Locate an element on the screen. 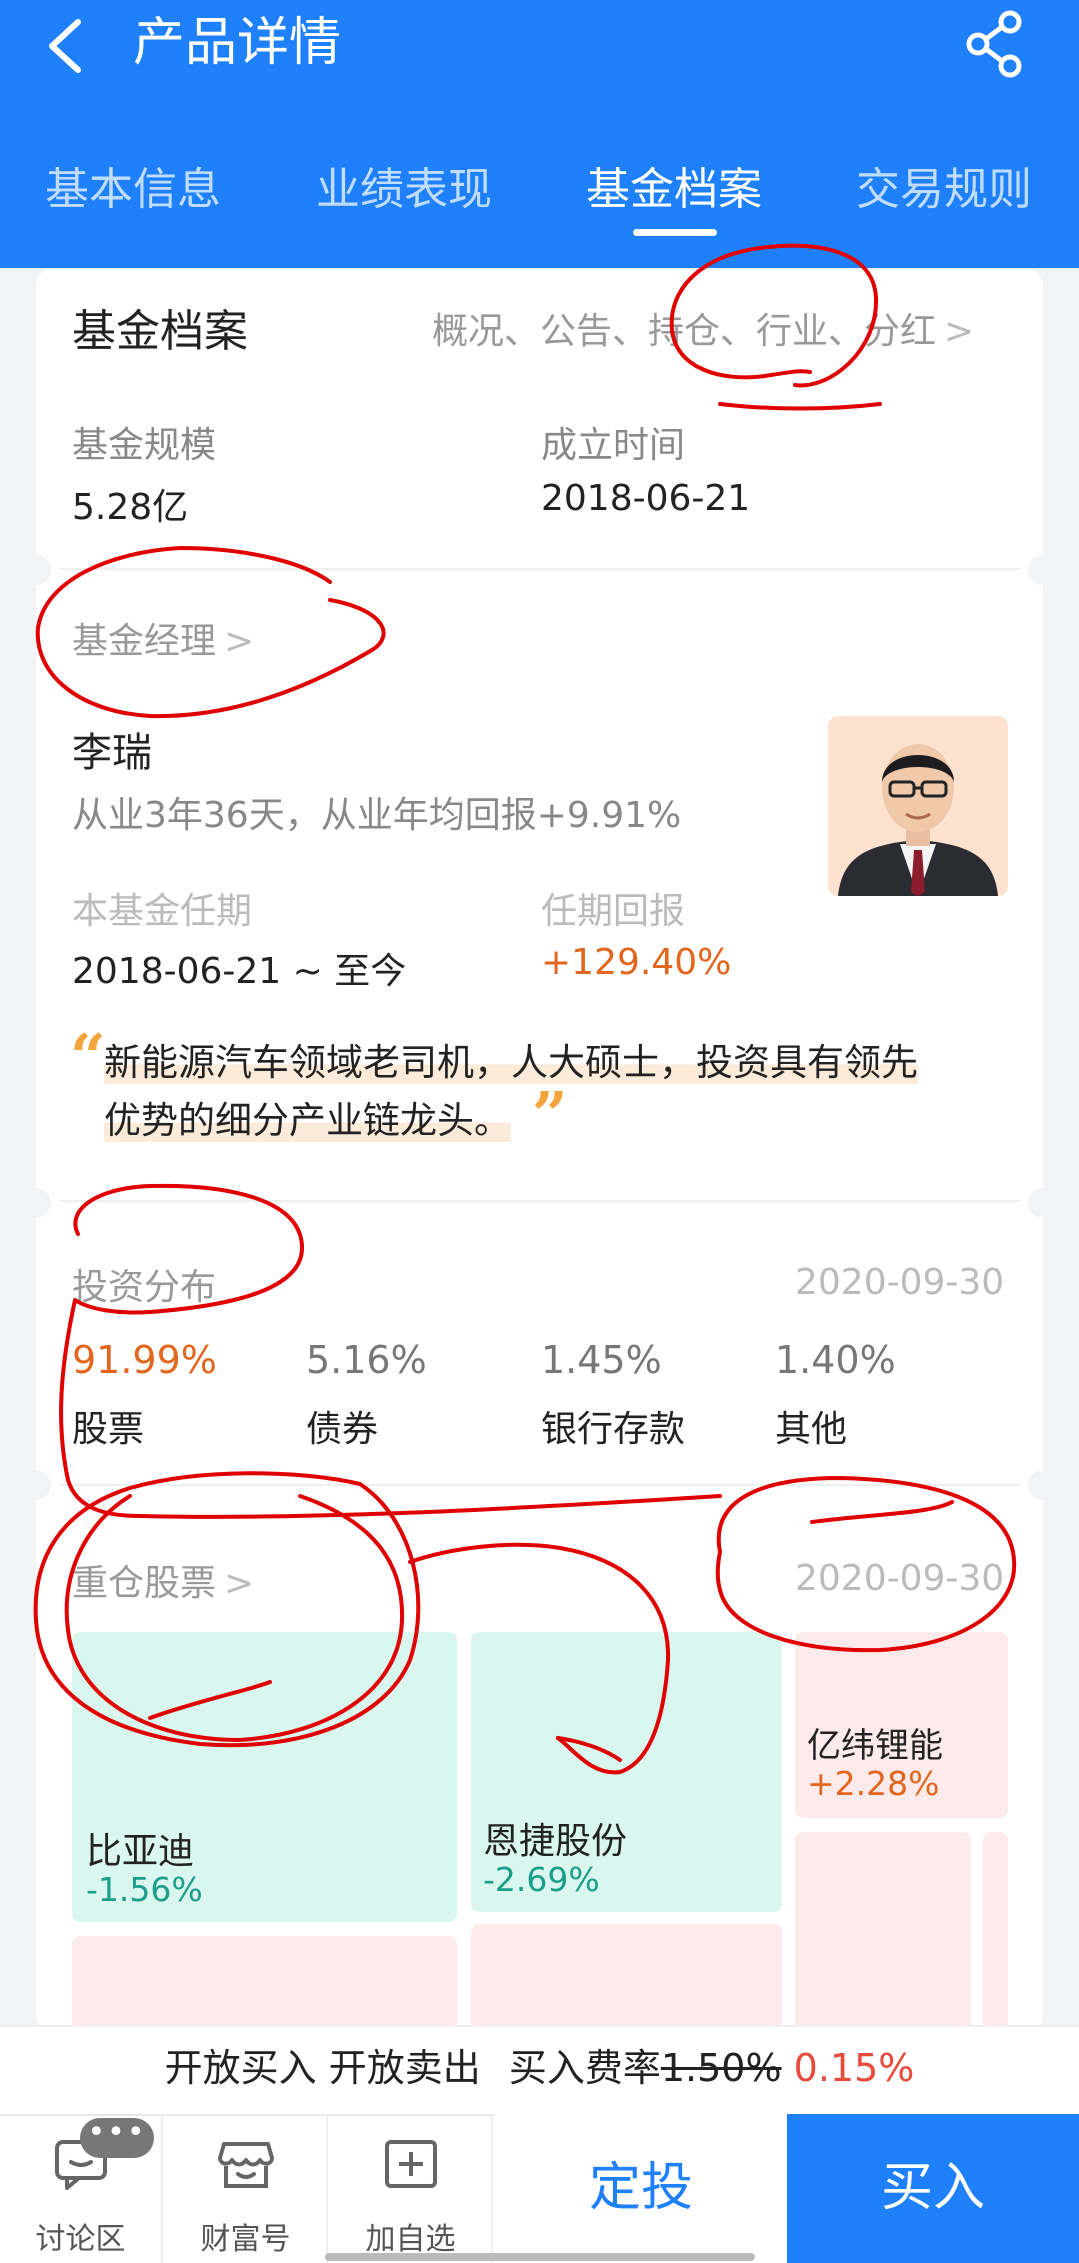 This screenshot has height=2263, width=1079. manager-summary: 从业3年36天，从业年均回报+9.91% is located at coordinates (377, 815).